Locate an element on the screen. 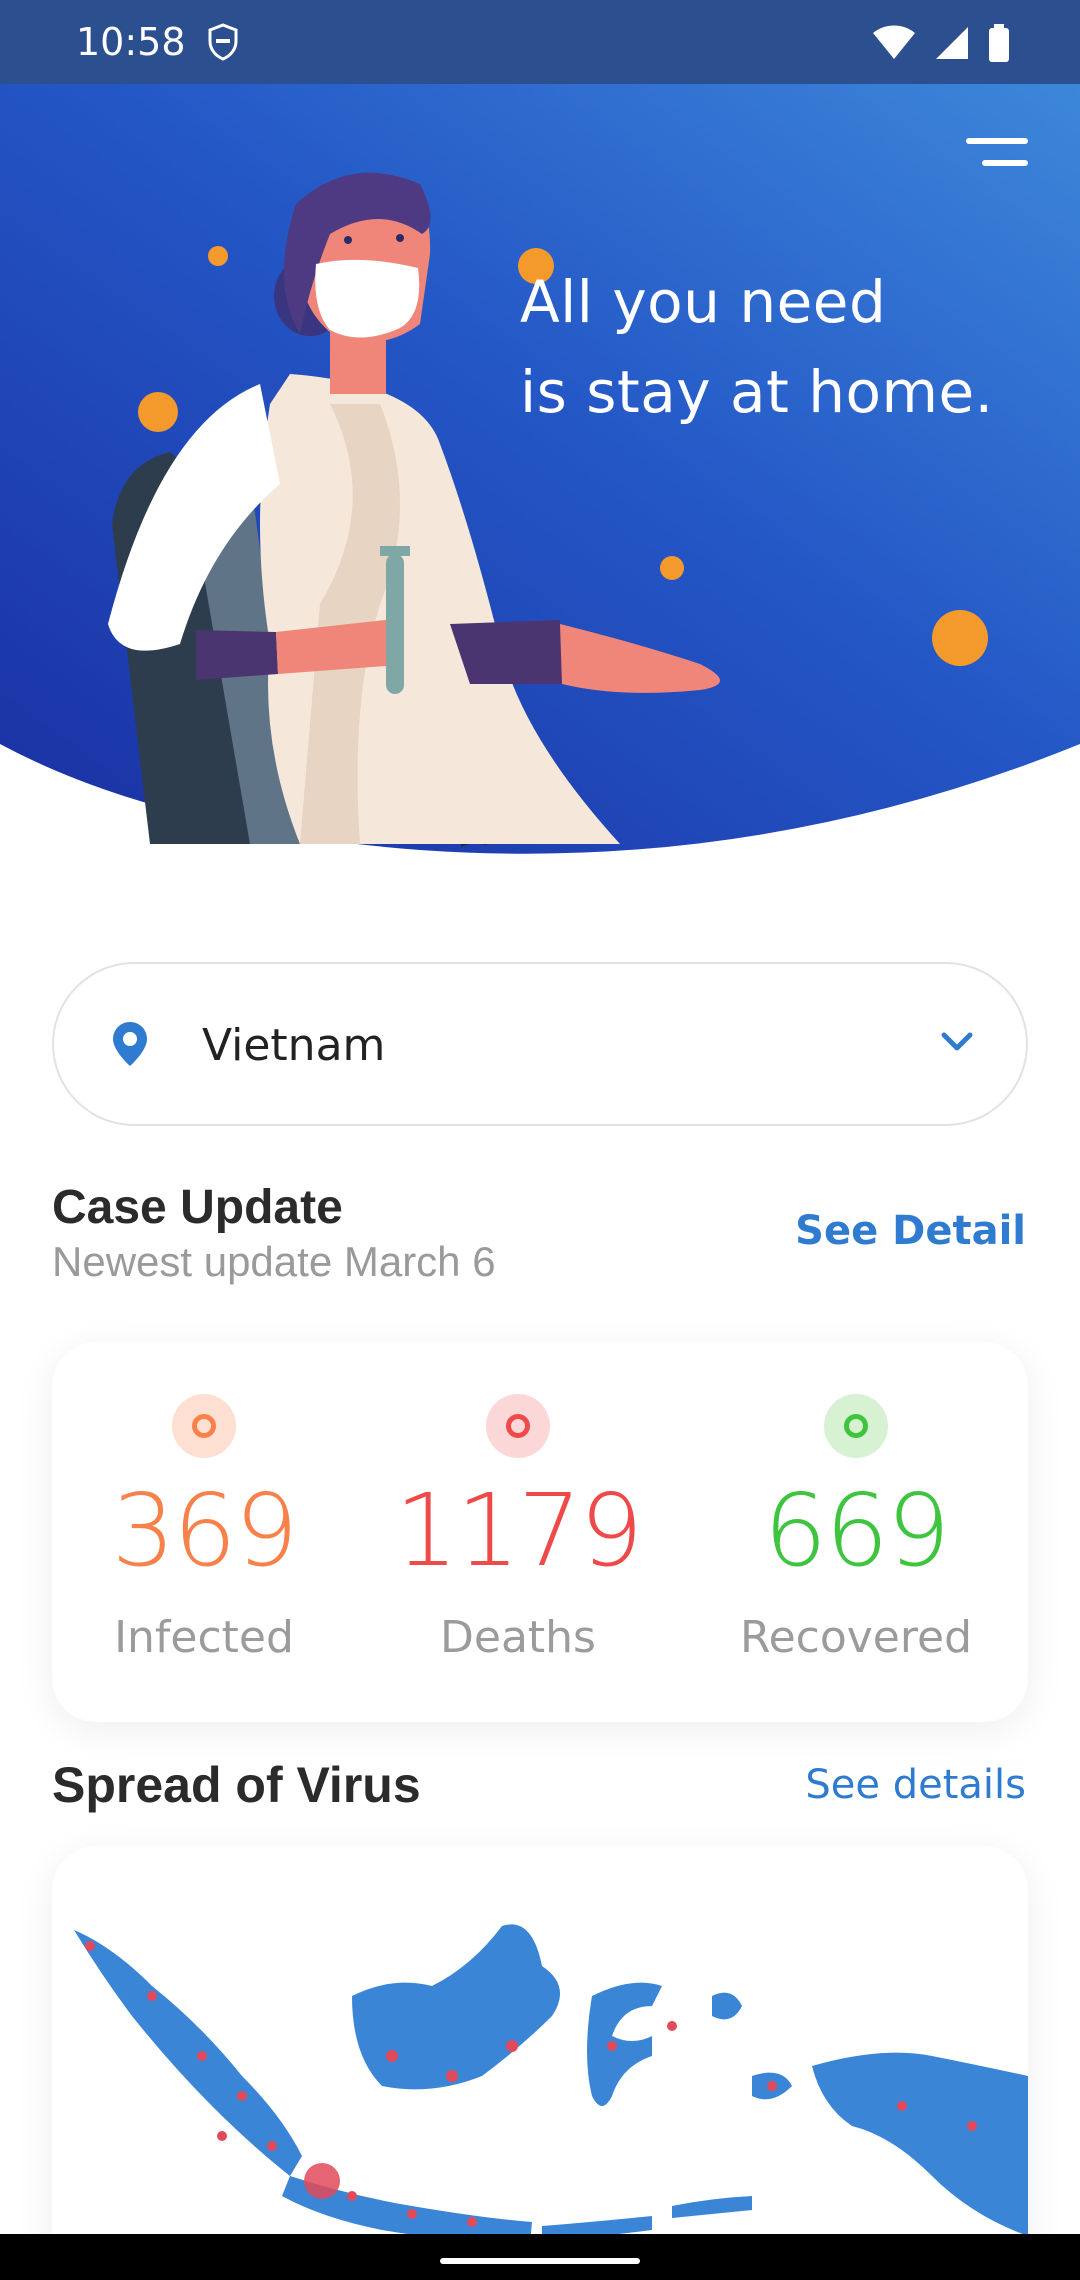 The height and width of the screenshot is (2280, 1080). pin-icon is located at coordinates (130, 1044).